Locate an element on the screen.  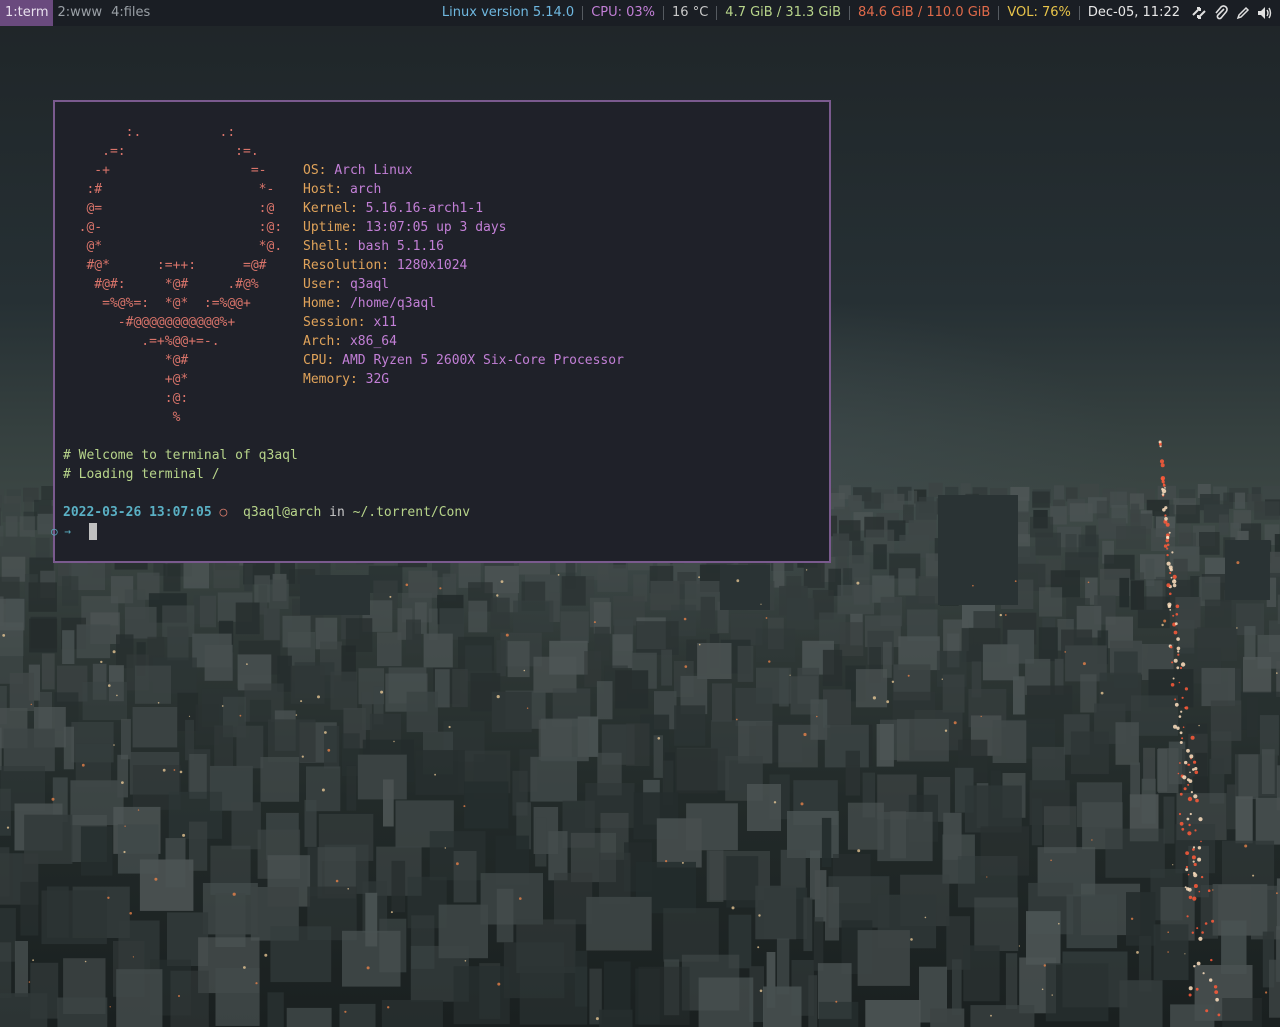
workspace-tab: 2:www is located at coordinates (80, 13).